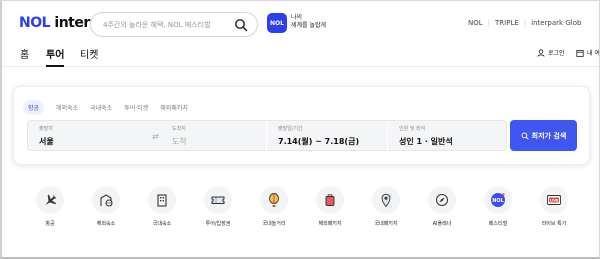 The width and height of the screenshot is (600, 259). I want to click on category-label: 국내패키지, so click(386, 224).